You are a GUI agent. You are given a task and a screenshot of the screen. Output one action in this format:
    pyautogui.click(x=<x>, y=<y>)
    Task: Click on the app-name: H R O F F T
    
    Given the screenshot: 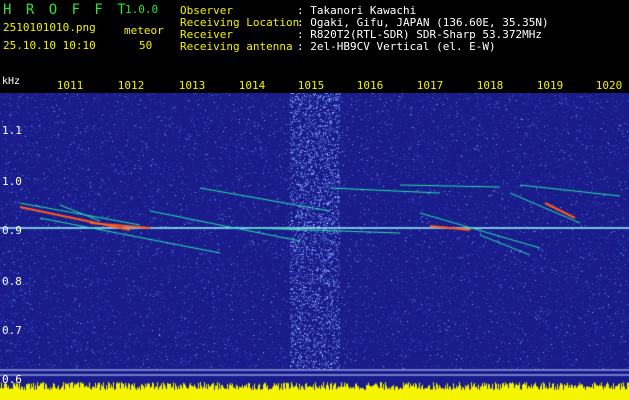 What is the action you would take?
    pyautogui.click(x=66, y=10)
    